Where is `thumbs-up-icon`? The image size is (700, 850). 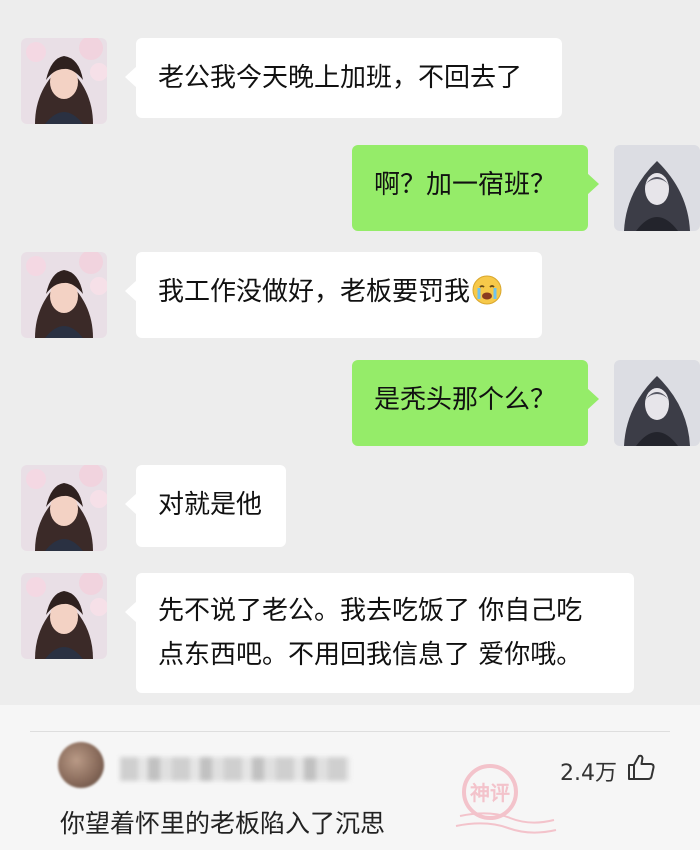 thumbs-up-icon is located at coordinates (641, 767).